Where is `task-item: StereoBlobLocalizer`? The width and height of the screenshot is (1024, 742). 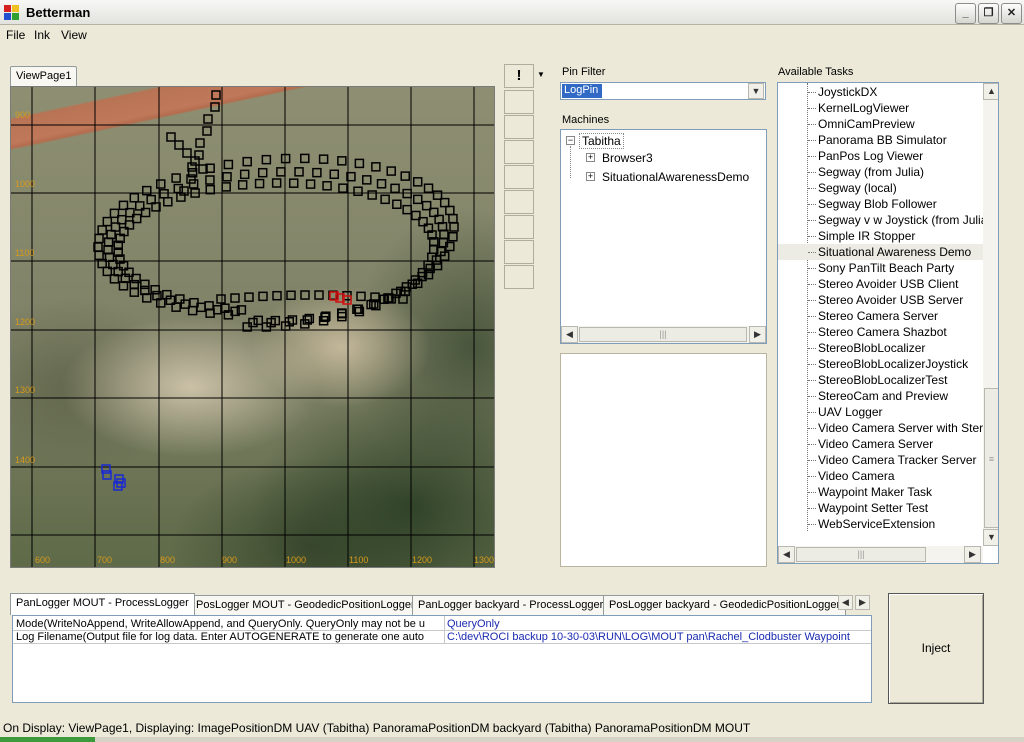 task-item: StereoBlobLocalizer is located at coordinates (880, 348).